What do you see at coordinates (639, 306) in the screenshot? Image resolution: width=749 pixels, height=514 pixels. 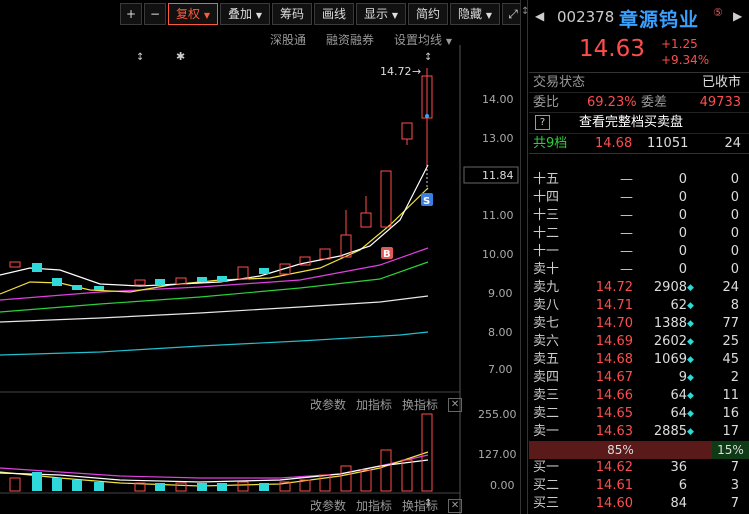 I see `ask-row: 卖八 14.71 62 ◆ 8` at bounding box center [639, 306].